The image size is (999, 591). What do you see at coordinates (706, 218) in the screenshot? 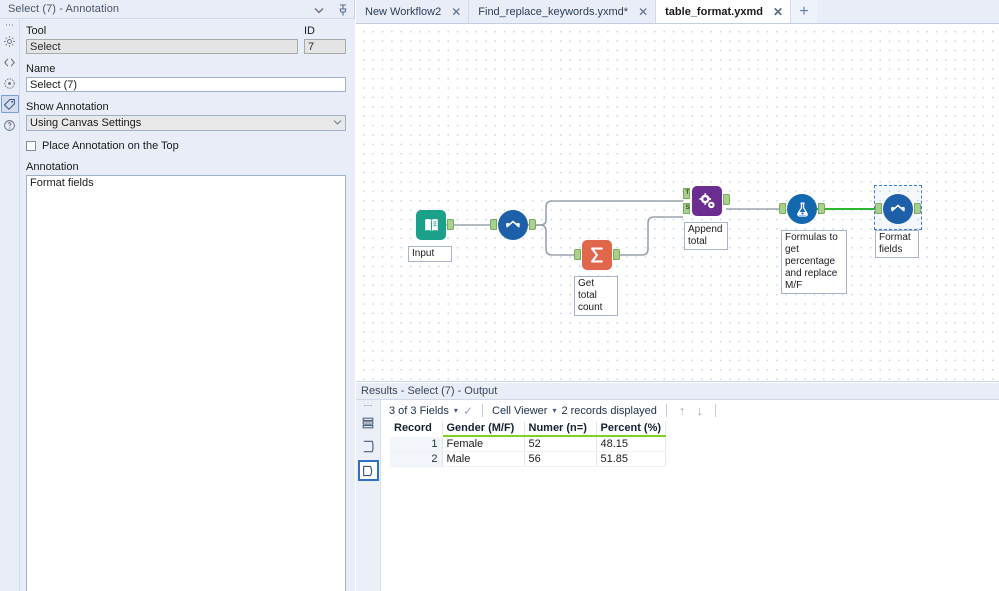
I see `tool-append: T S Append total` at bounding box center [706, 218].